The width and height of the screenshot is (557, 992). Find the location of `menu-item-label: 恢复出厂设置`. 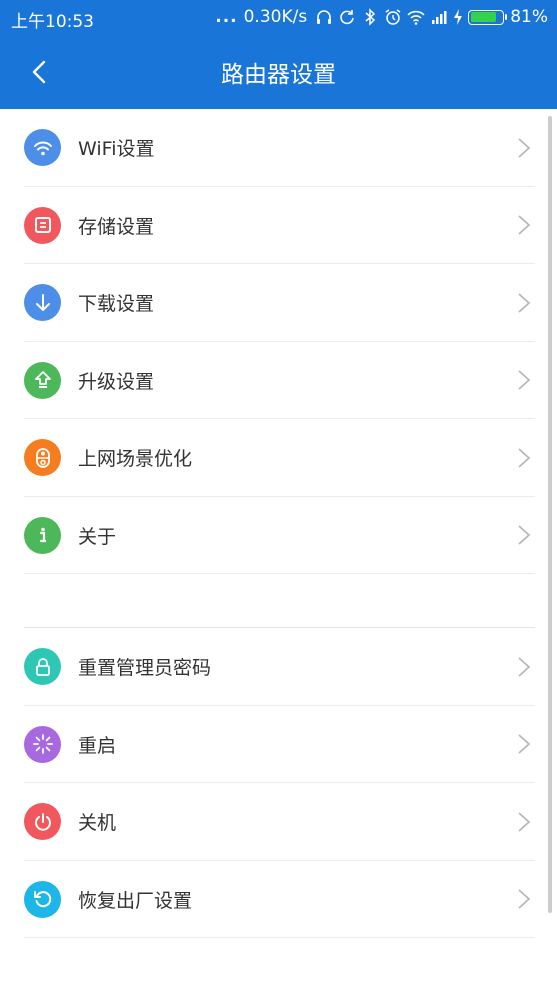

menu-item-label: 恢复出厂设置 is located at coordinates (135, 900).